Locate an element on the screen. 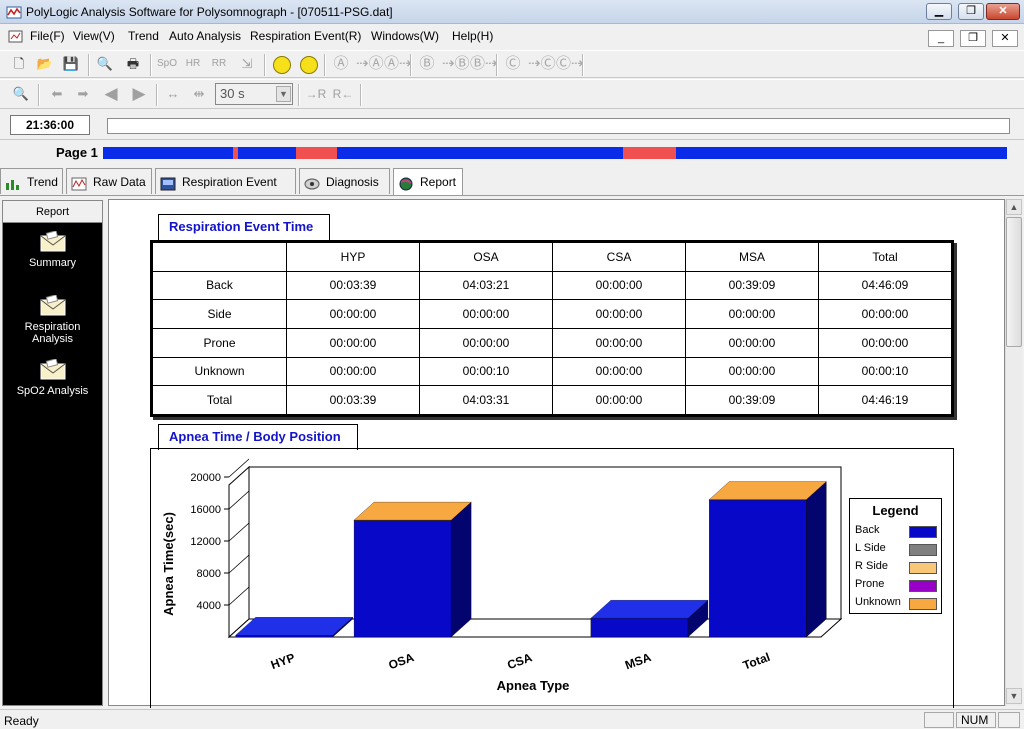 This screenshot has height=729, width=1024. zoom-select: 30 s ▼ is located at coordinates (254, 94).